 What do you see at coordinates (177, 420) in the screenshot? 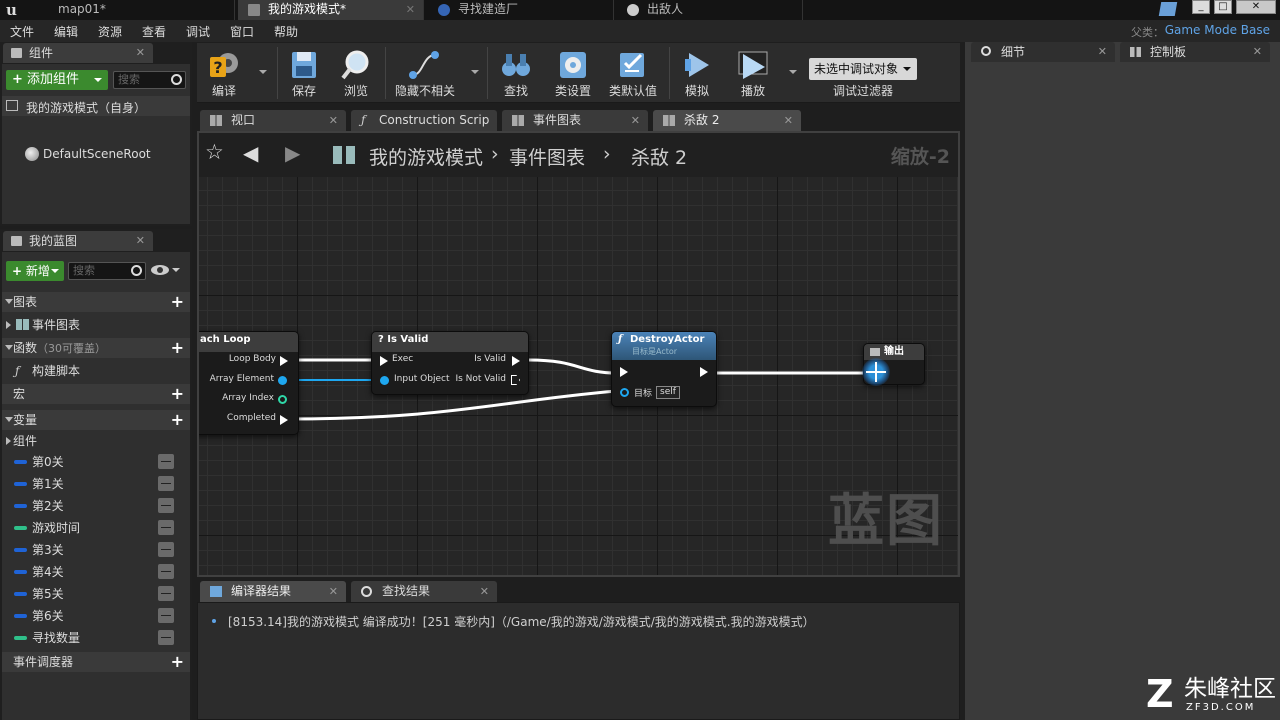
I see `add-variable-icon: +` at bounding box center [177, 420].